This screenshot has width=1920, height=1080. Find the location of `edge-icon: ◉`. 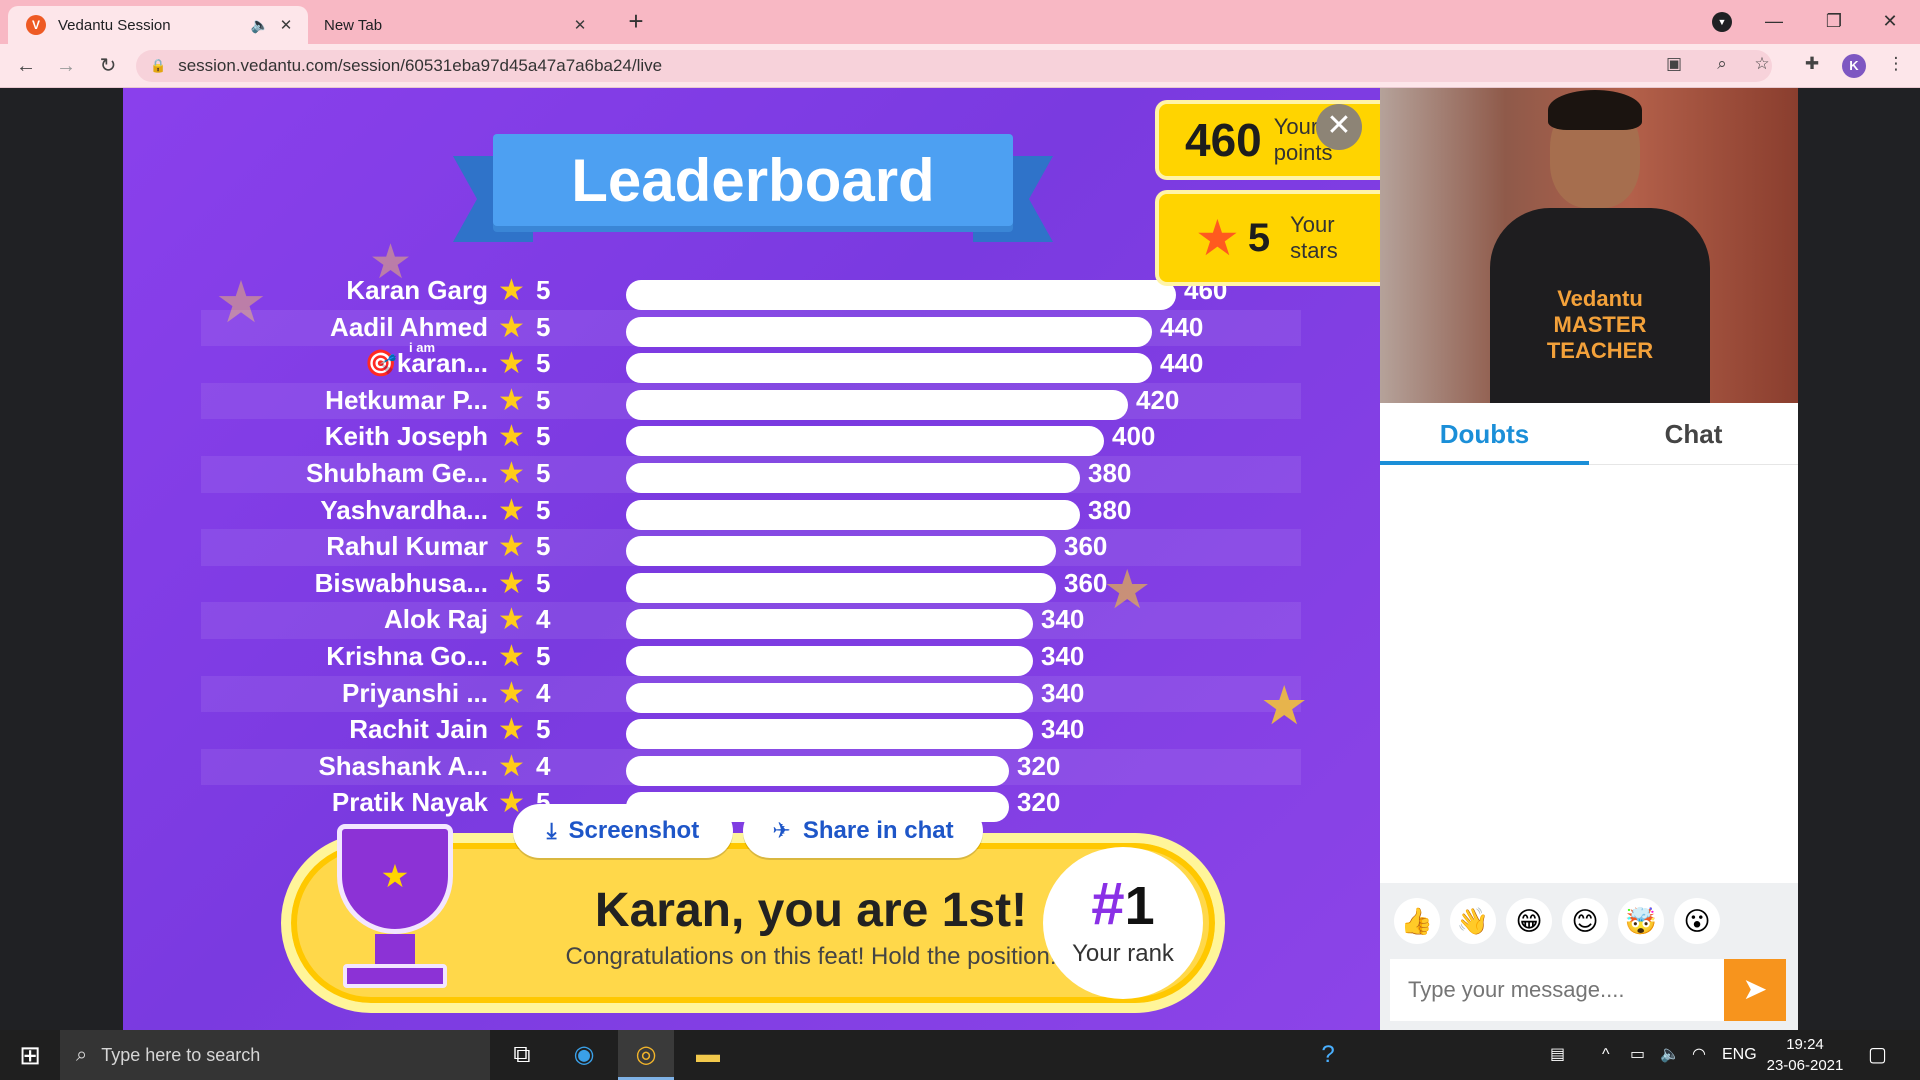

edge-icon: ◉ is located at coordinates (584, 1055).